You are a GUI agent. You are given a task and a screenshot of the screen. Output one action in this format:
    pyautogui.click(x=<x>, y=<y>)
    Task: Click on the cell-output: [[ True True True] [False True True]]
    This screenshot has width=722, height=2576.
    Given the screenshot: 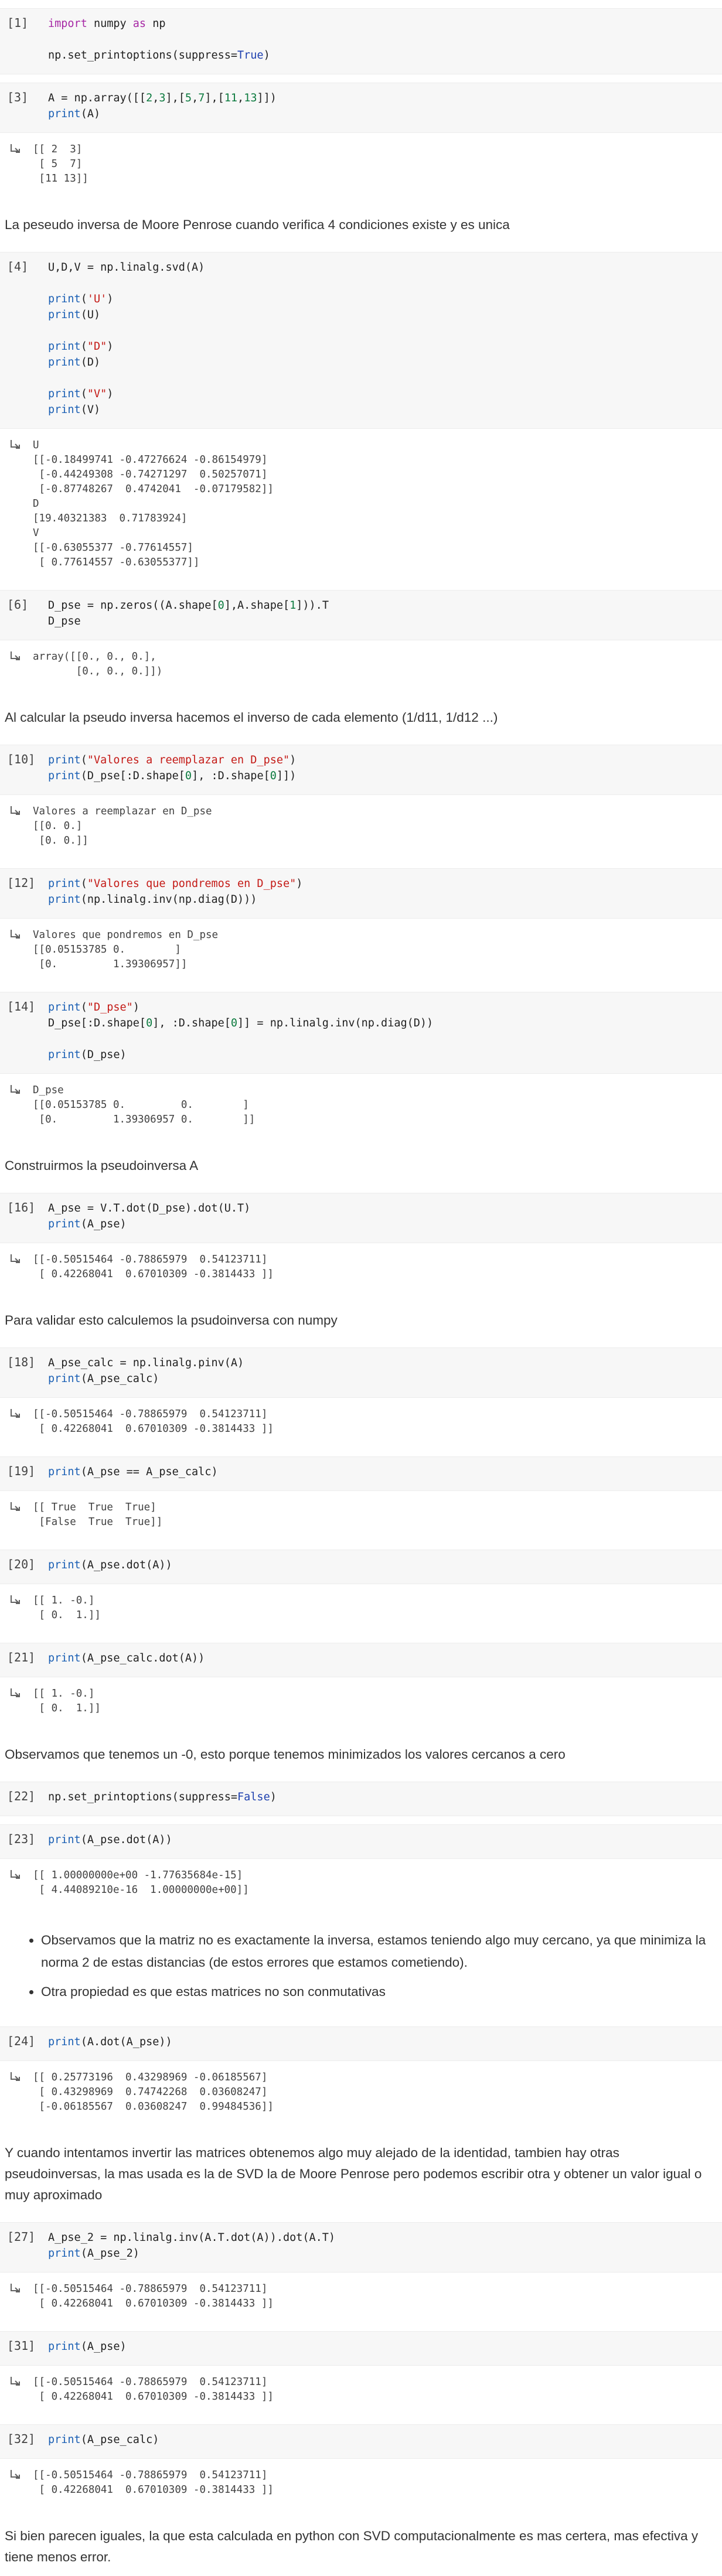 What is the action you would take?
    pyautogui.click(x=361, y=1516)
    